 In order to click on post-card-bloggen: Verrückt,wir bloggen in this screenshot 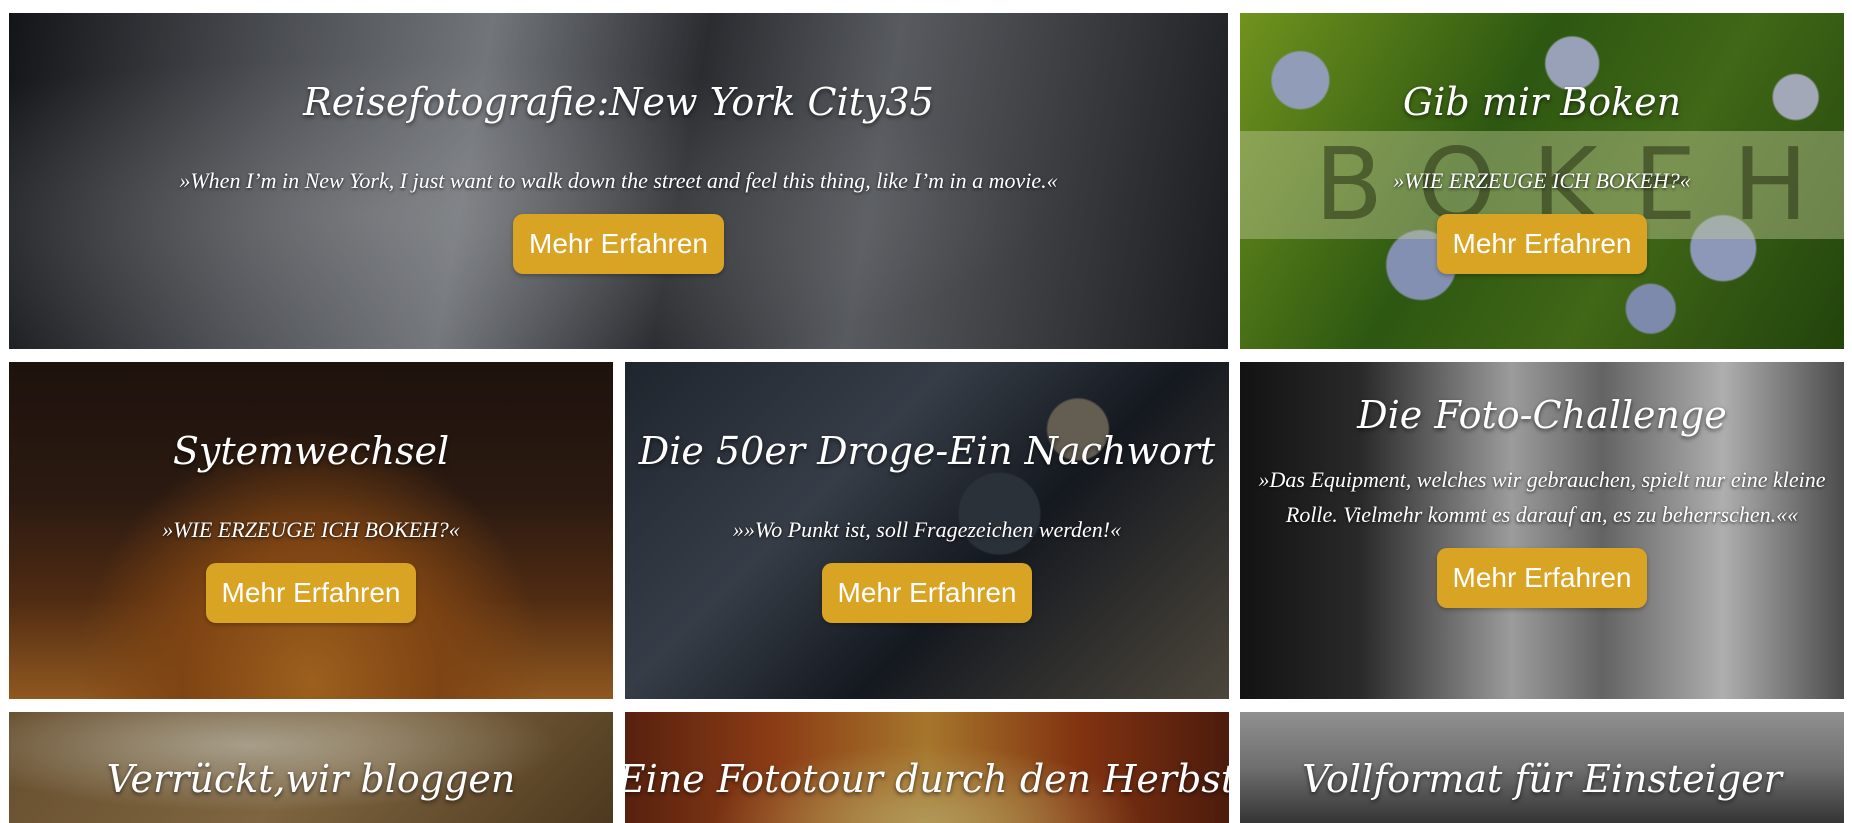, I will do `click(311, 767)`.